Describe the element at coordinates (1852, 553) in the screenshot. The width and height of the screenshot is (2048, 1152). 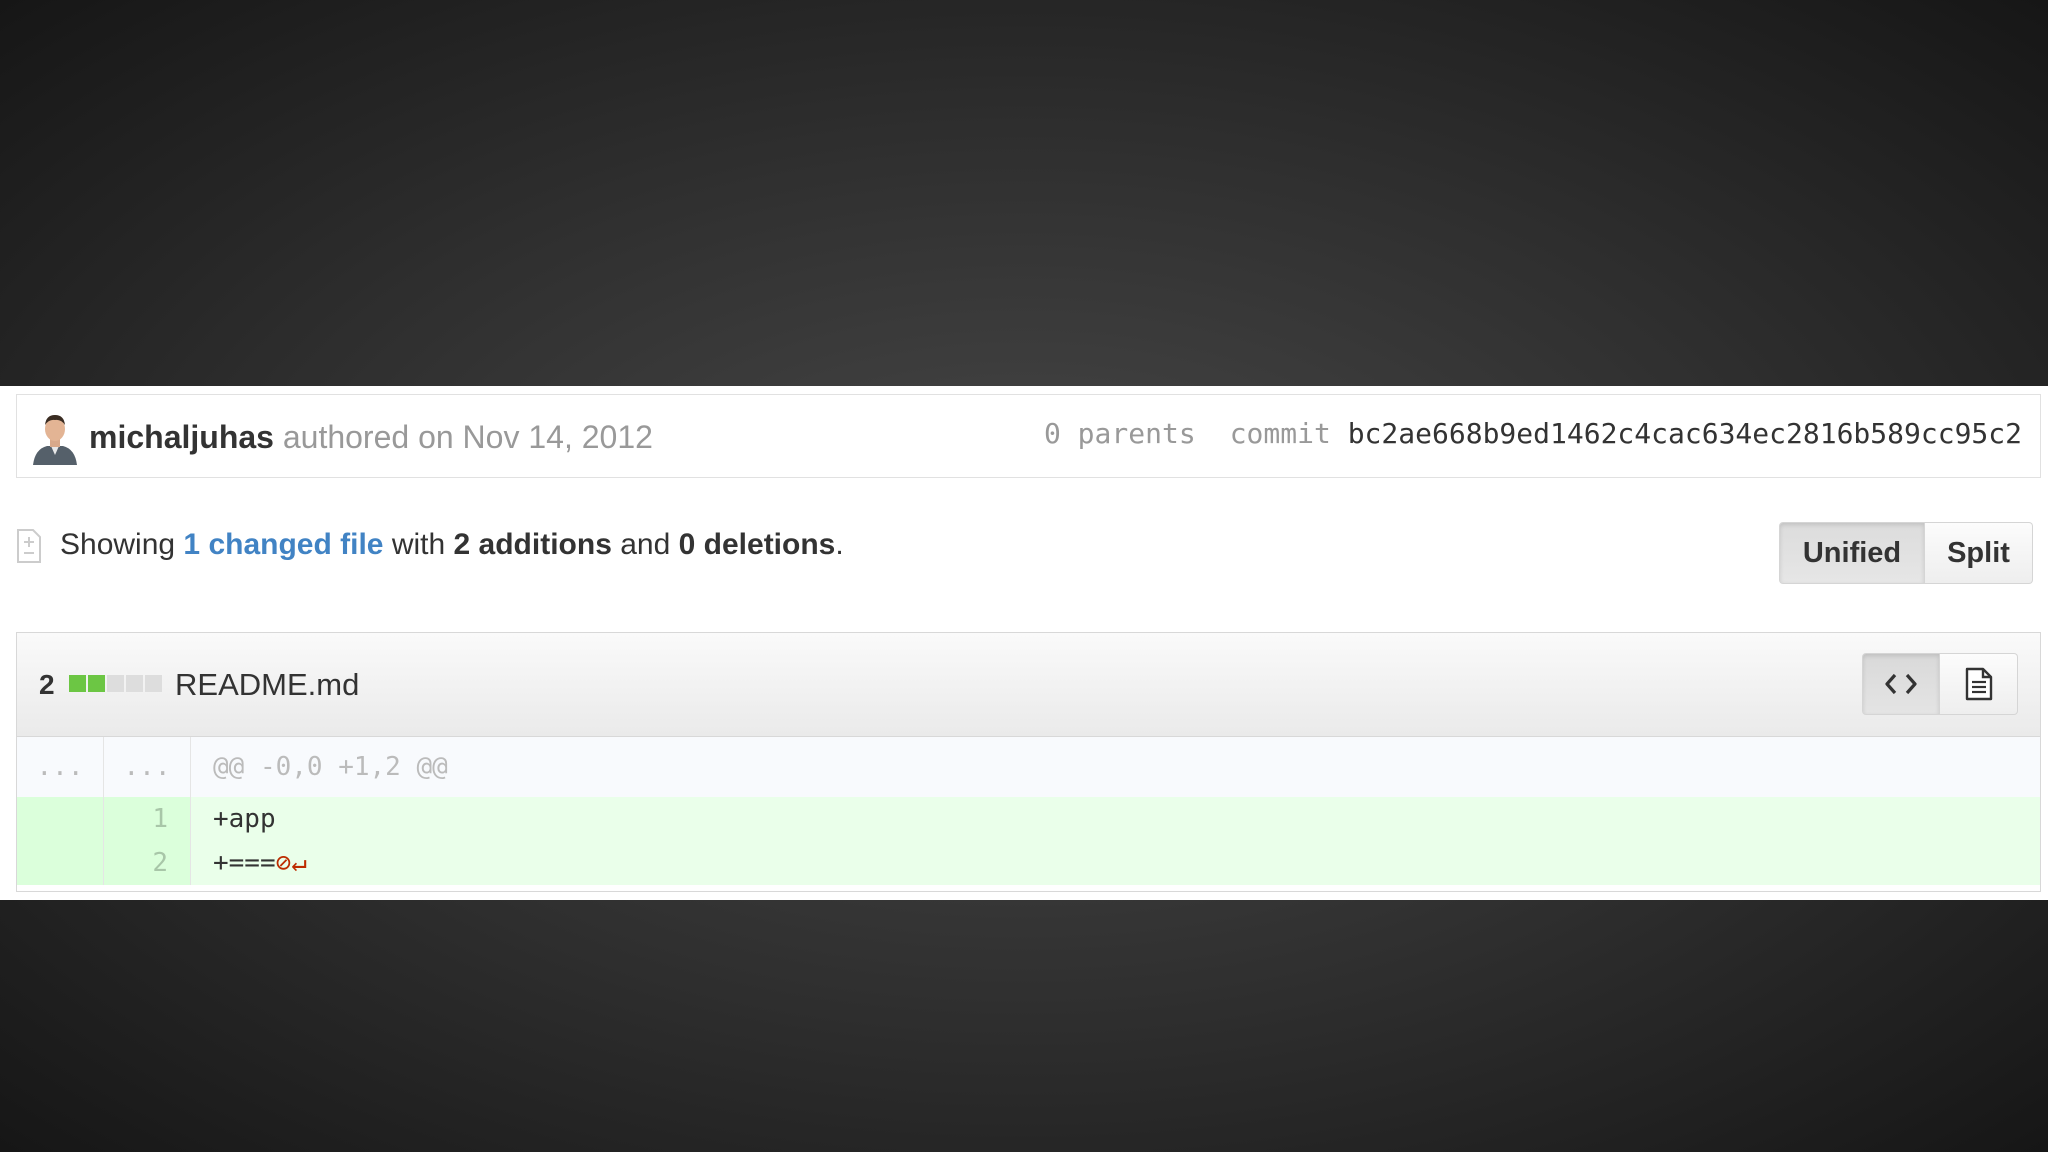
I see `unified-view-button: Unified` at that location.